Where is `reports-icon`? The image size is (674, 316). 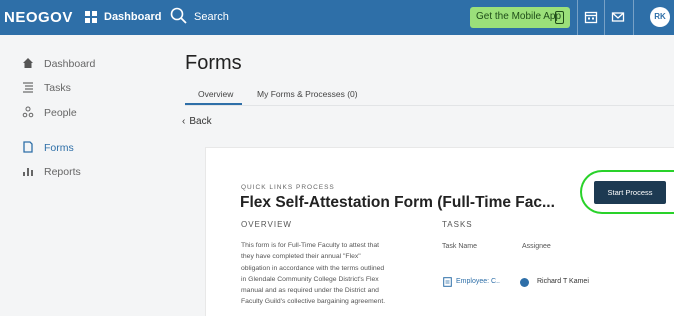 reports-icon is located at coordinates (28, 172).